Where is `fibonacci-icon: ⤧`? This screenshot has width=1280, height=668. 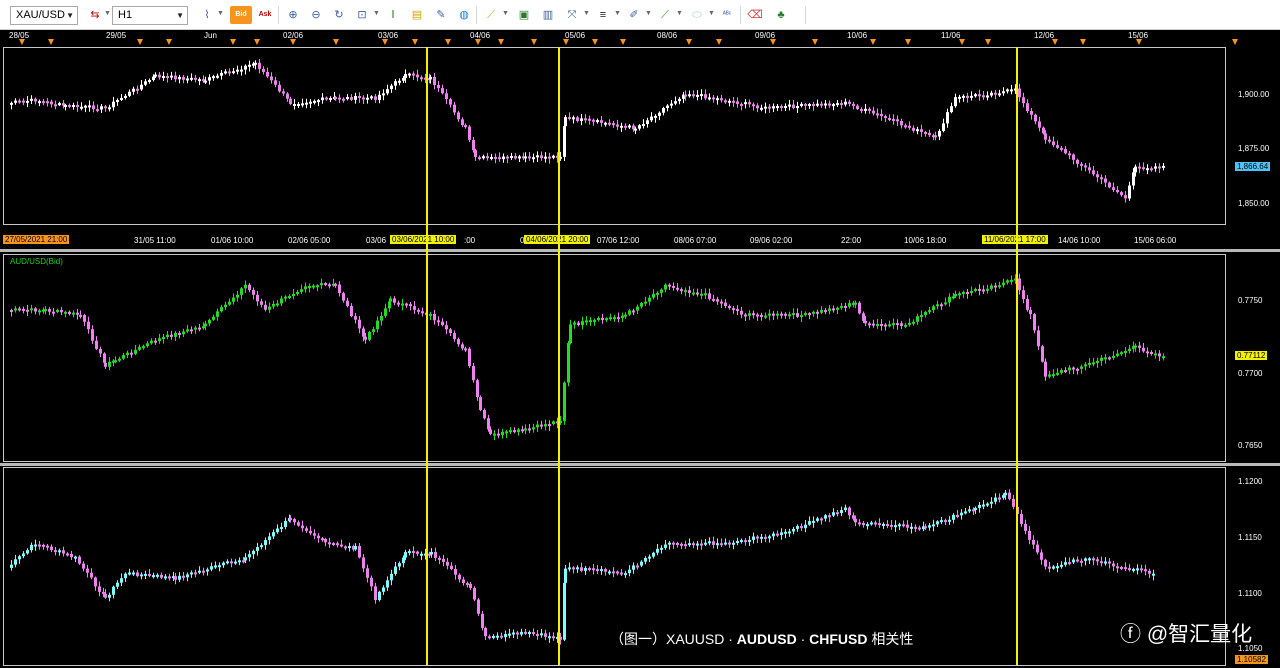
fibonacci-icon: ⤧ is located at coordinates (572, 15).